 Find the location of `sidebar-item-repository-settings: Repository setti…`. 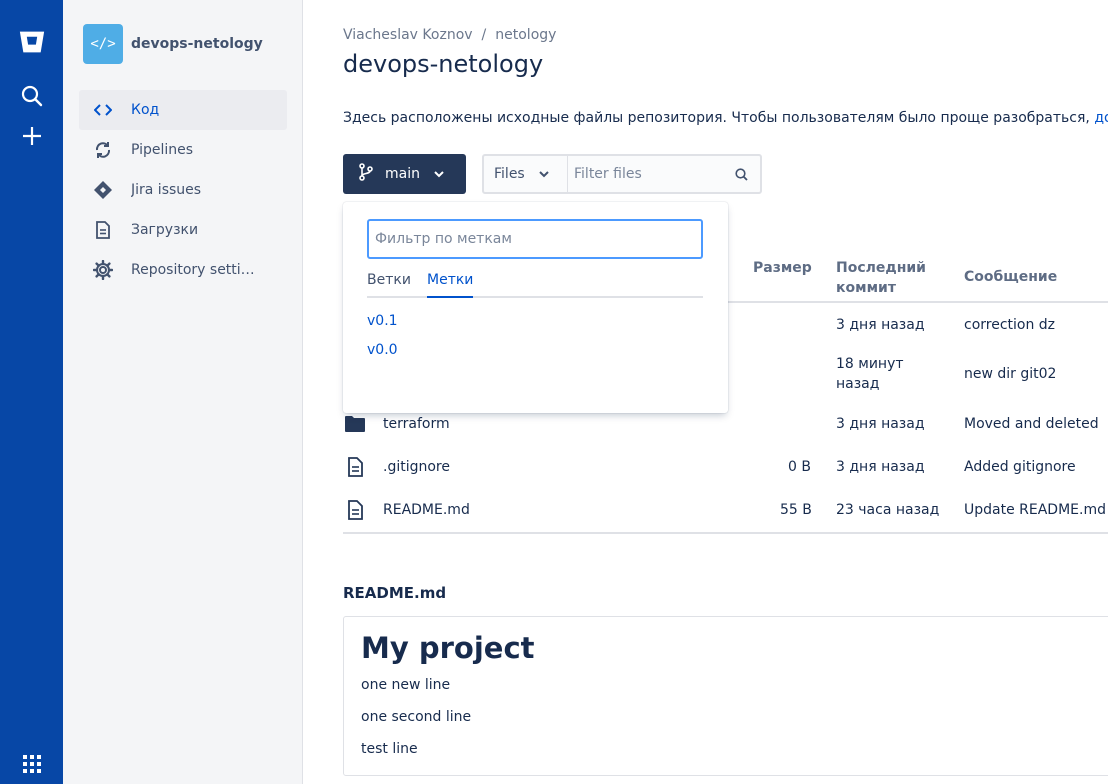

sidebar-item-repository-settings: Repository setti… is located at coordinates (183, 270).